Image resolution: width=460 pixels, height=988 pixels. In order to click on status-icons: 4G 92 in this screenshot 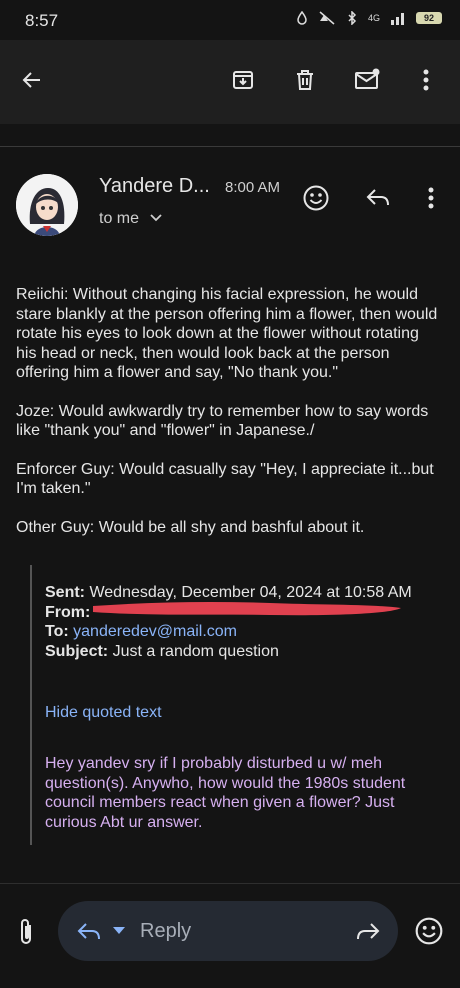, I will do `click(369, 18)`.